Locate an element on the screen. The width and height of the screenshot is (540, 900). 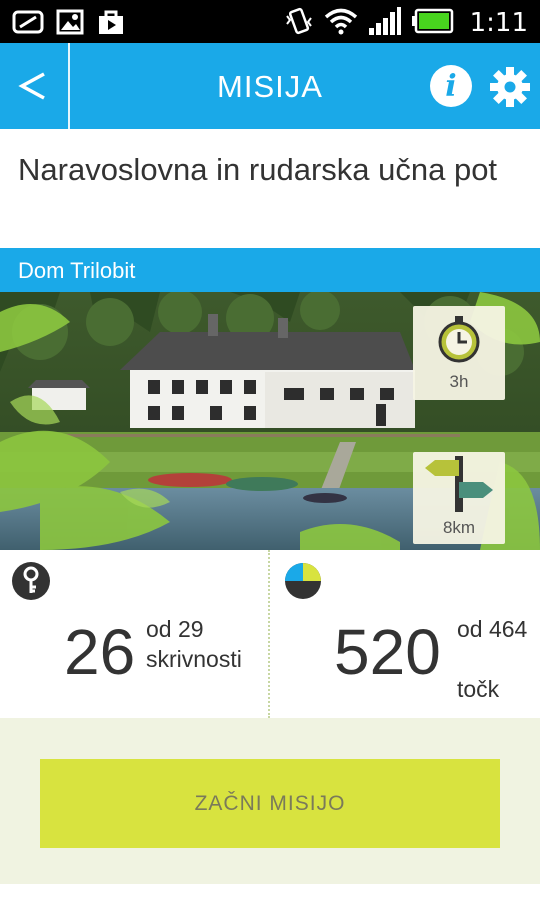
gear-icon is located at coordinates (510, 87).